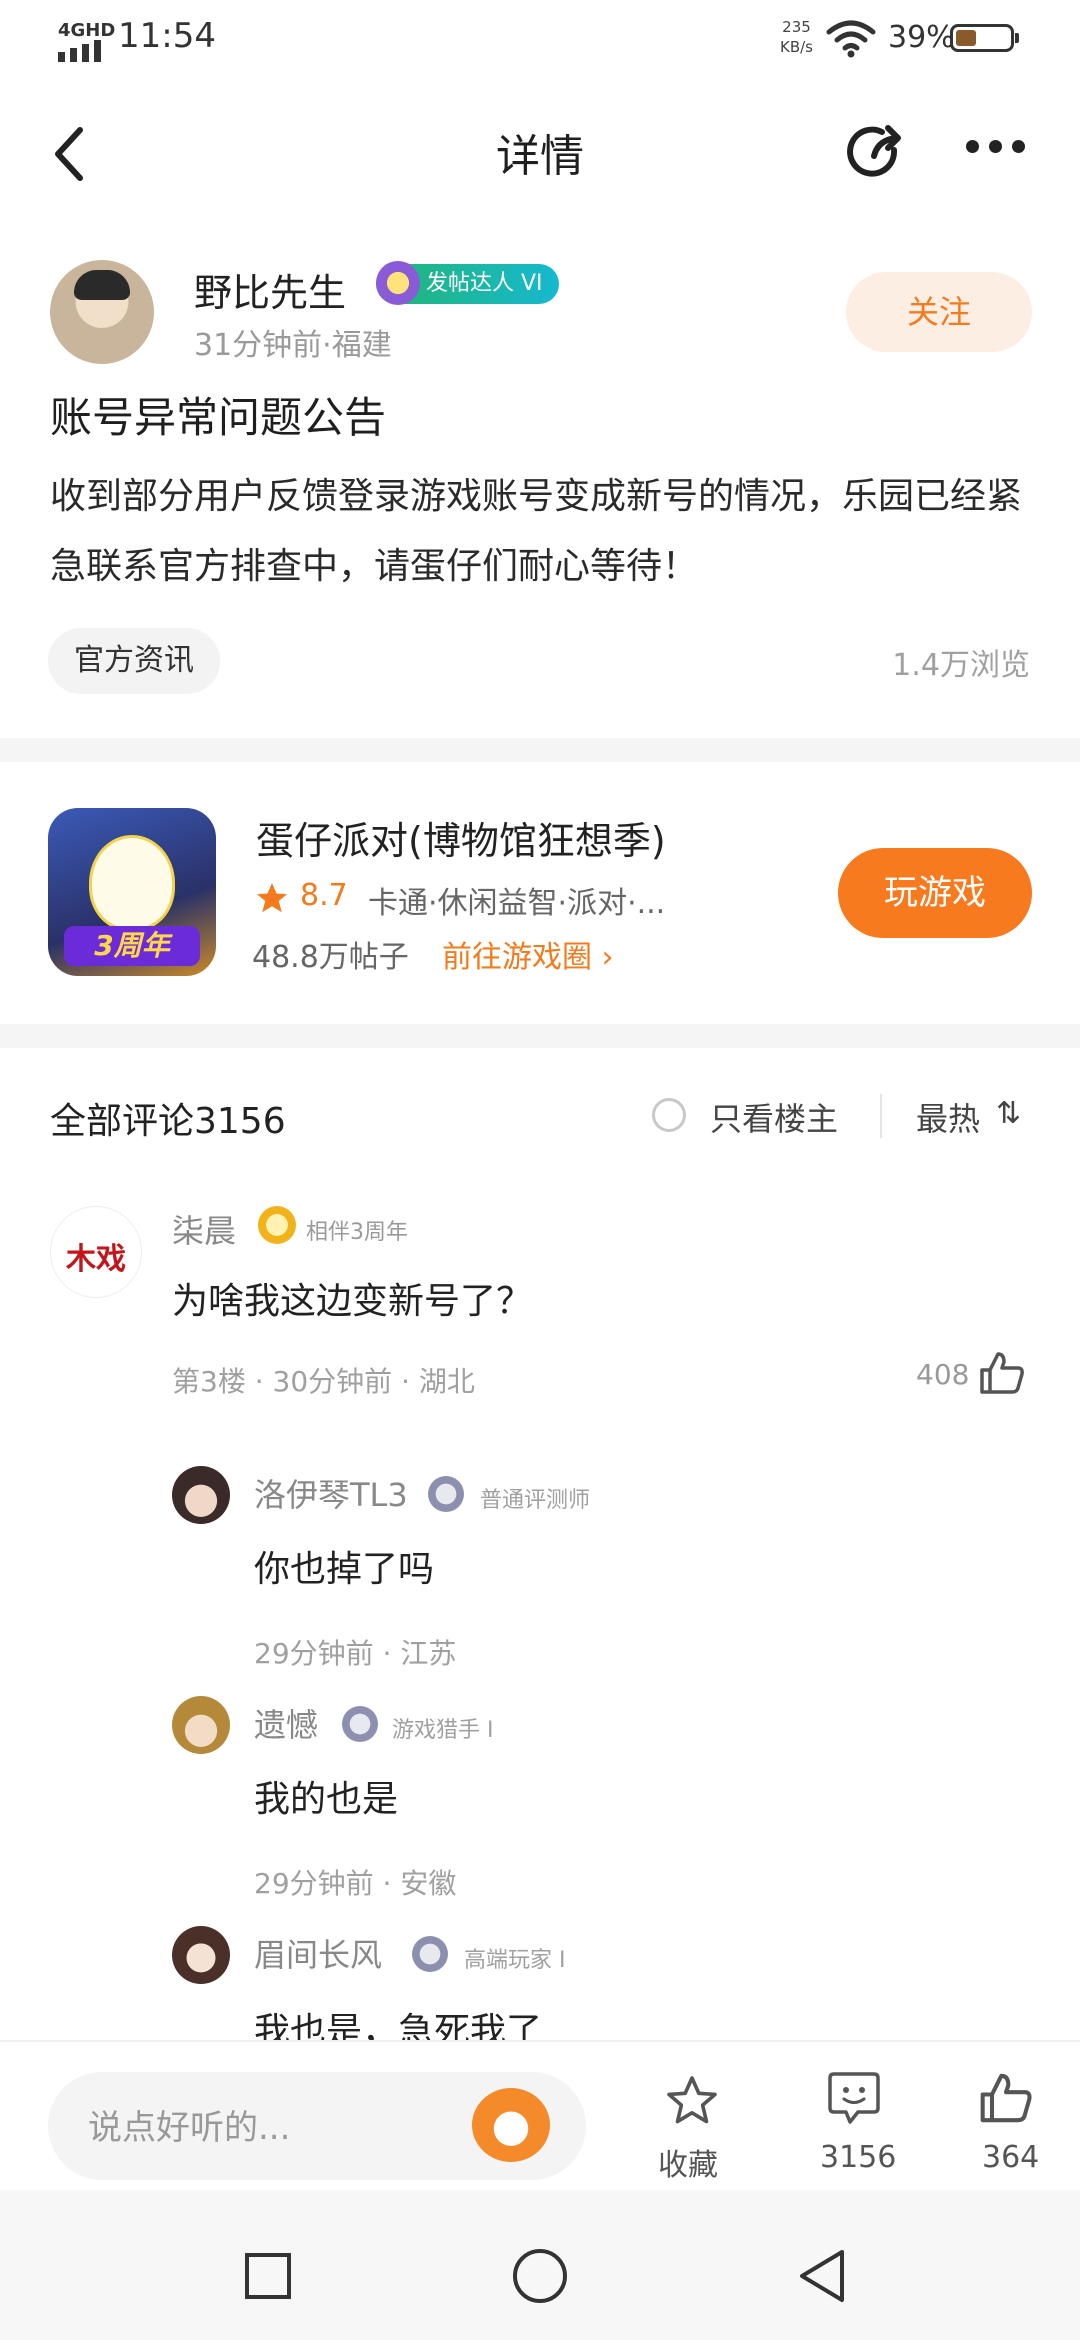 Image resolution: width=1080 pixels, height=2340 pixels. I want to click on battery-icon, so click(984, 38).